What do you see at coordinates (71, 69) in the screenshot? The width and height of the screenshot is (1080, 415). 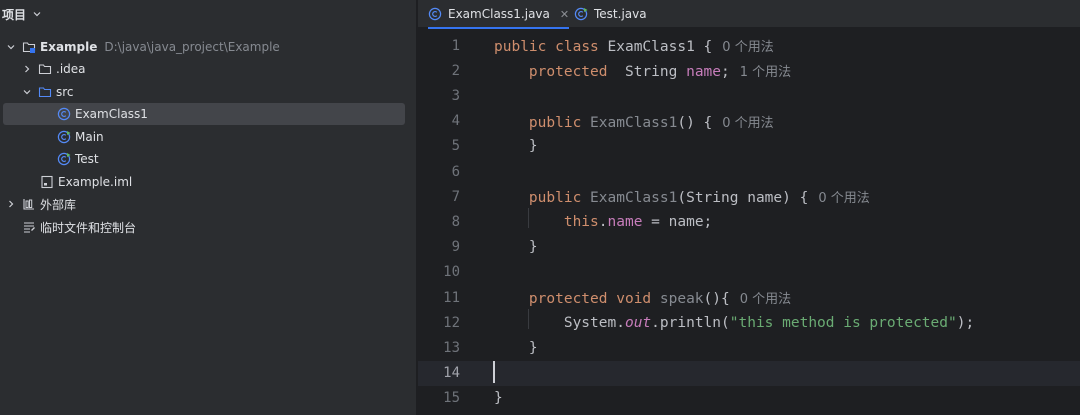 I see `tree-item-label: .idea` at bounding box center [71, 69].